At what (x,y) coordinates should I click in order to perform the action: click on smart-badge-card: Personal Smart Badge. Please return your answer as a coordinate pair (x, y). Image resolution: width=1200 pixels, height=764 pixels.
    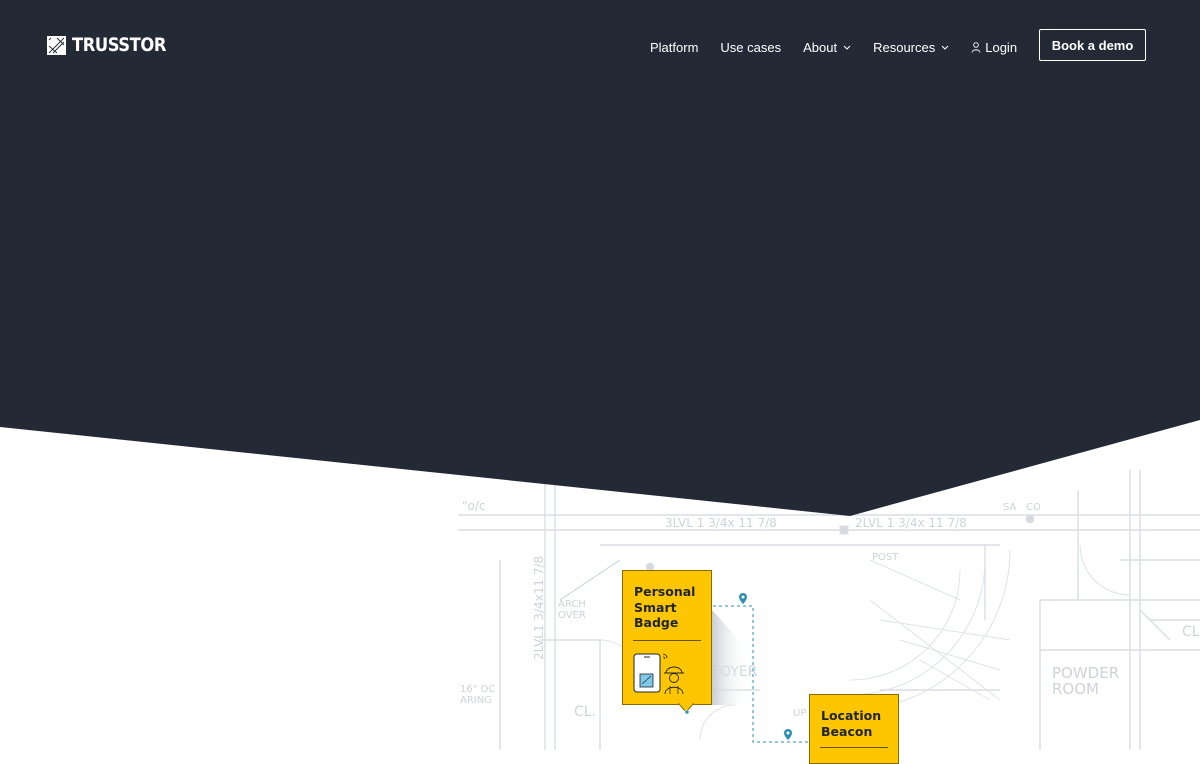
    Looking at the image, I should click on (667, 642).